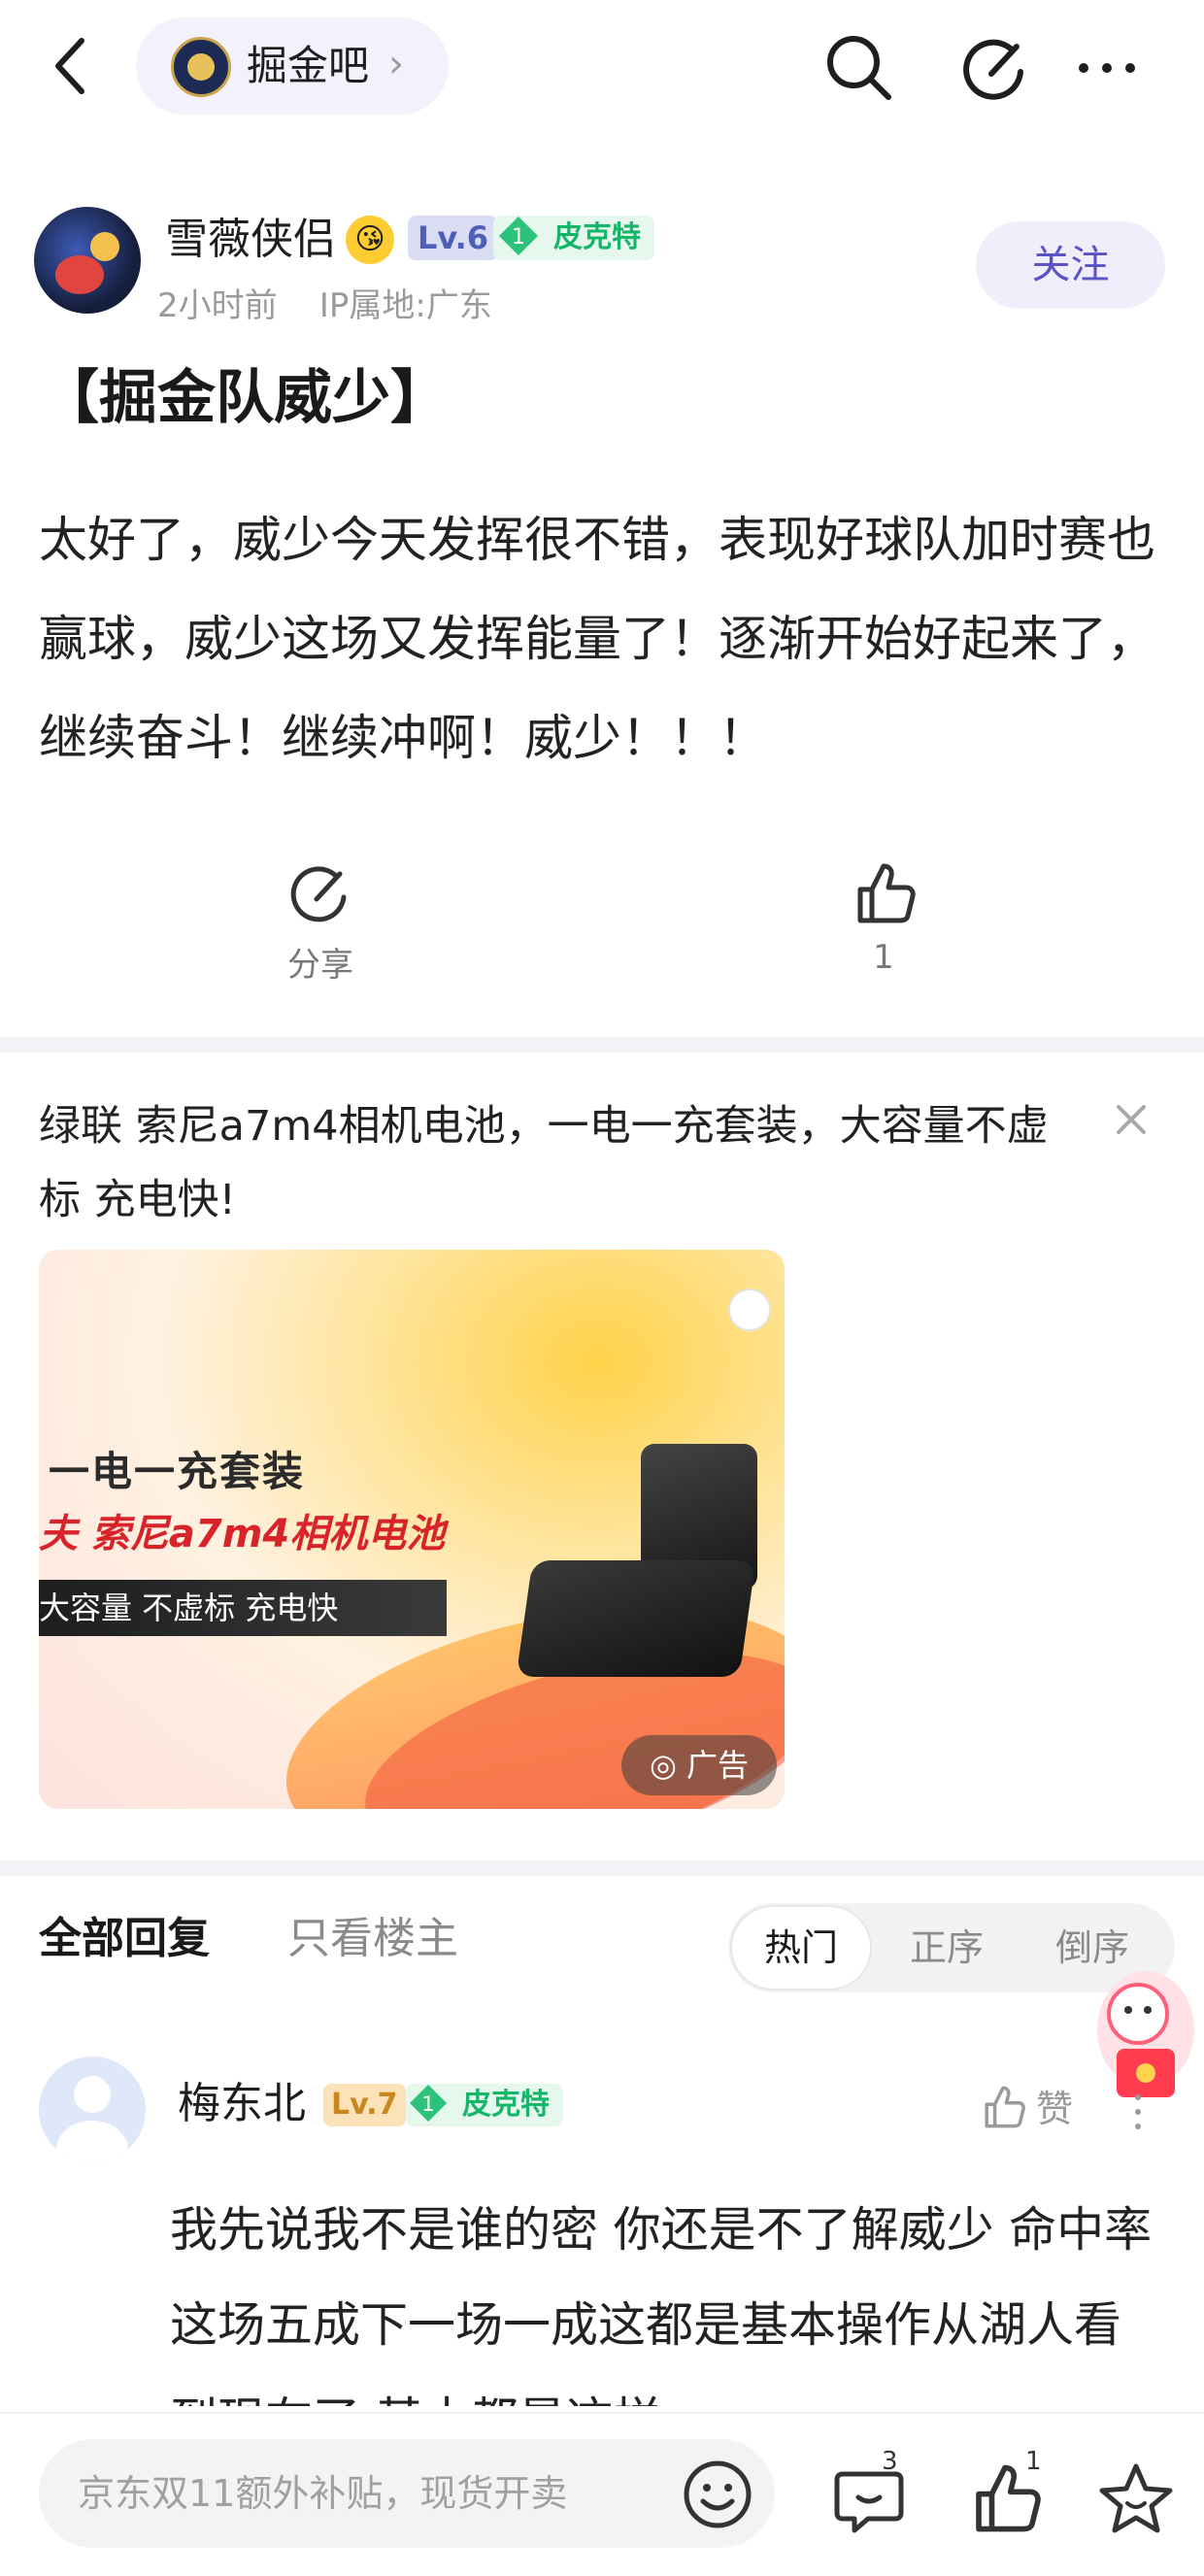 This screenshot has width=1204, height=2576. I want to click on follow-button: 关注, so click(1070, 265).